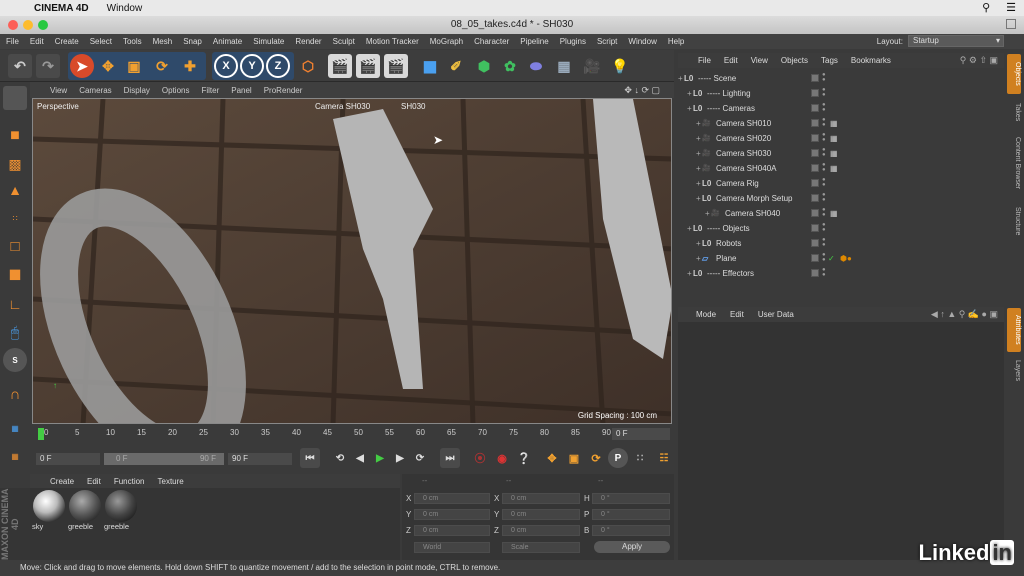 This screenshot has width=1024, height=576. What do you see at coordinates (541, 514) in the screenshot?
I see `size-y-field: 0 cm` at bounding box center [541, 514].